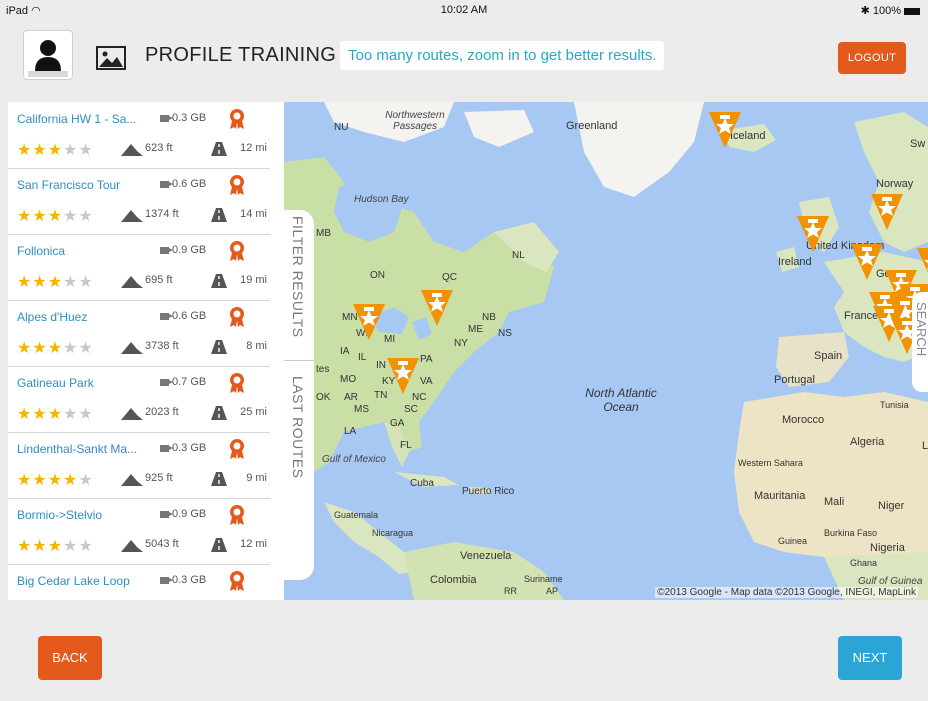 The width and height of the screenshot is (928, 701). What do you see at coordinates (872, 58) in the screenshot?
I see `logout-button: LOGOUT` at bounding box center [872, 58].